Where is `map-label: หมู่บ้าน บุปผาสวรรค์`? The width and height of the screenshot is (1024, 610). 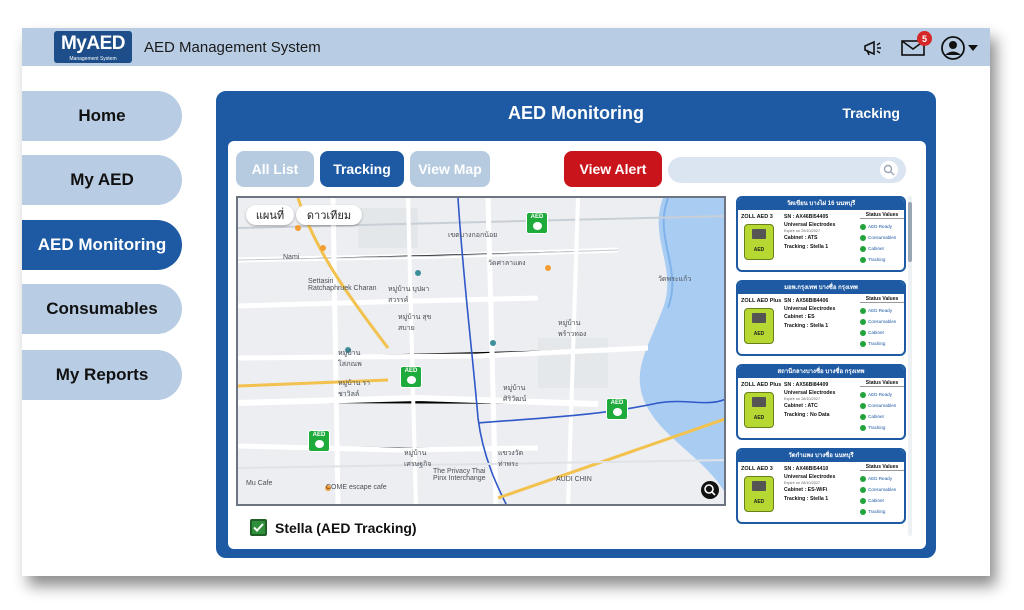 map-label: หมู่บ้าน บุปผาสวรรค์ is located at coordinates (409, 295).